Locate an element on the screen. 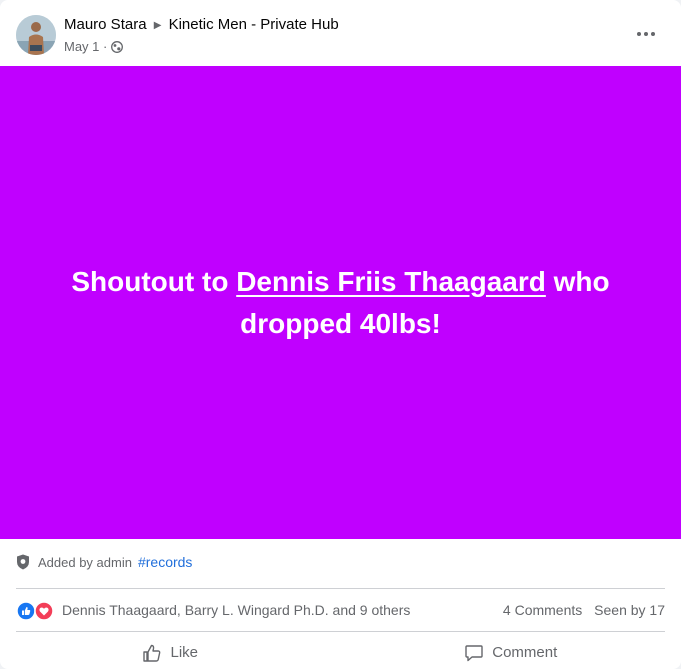  group-name: Kinetic Men - Private Hub is located at coordinates (254, 24).